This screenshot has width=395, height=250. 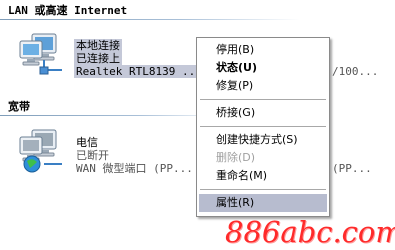 What do you see at coordinates (150, 19) in the screenshot?
I see `lan-section-divider` at bounding box center [150, 19].